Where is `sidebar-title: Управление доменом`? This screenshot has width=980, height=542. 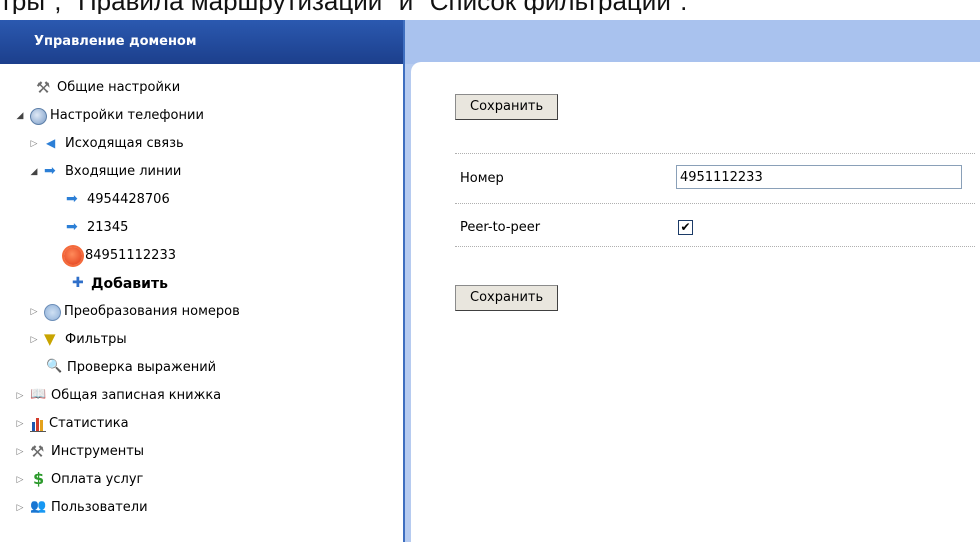
sidebar-title: Управление доменом is located at coordinates (201, 42).